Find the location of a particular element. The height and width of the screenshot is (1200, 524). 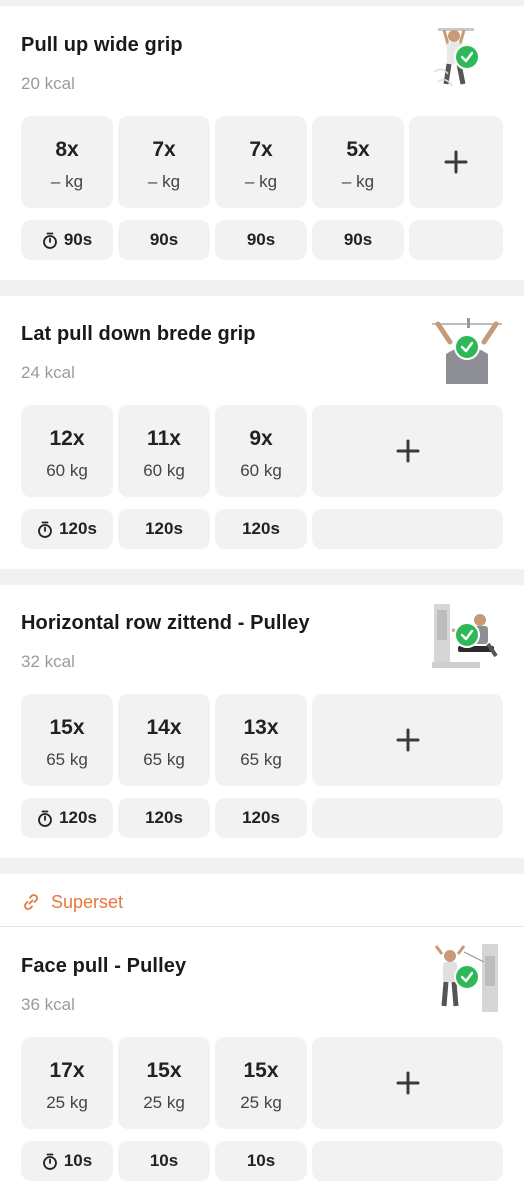

set-cell: 13x 65 kg is located at coordinates (261, 740).